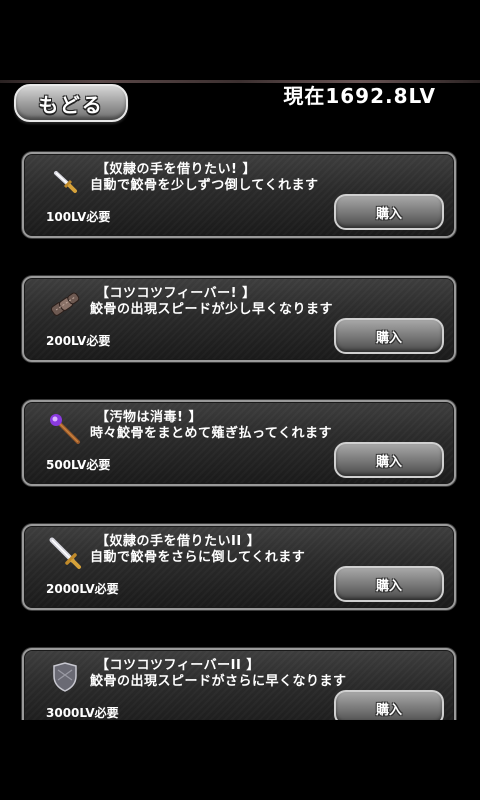 The image size is (480, 800). What do you see at coordinates (204, 185) in the screenshot?
I see `upgrade-description: 自動で鮫骨を少しずつ倒してくれます` at bounding box center [204, 185].